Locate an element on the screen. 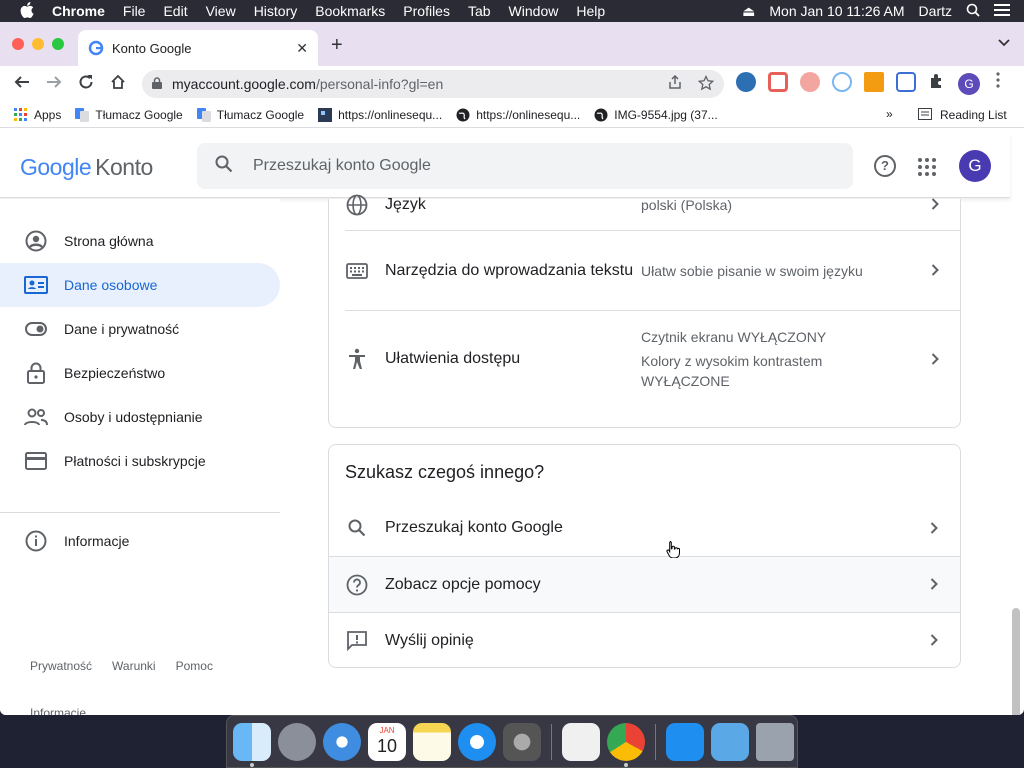  help-options-row: Zobacz opcje pomocy is located at coordinates (644, 584).